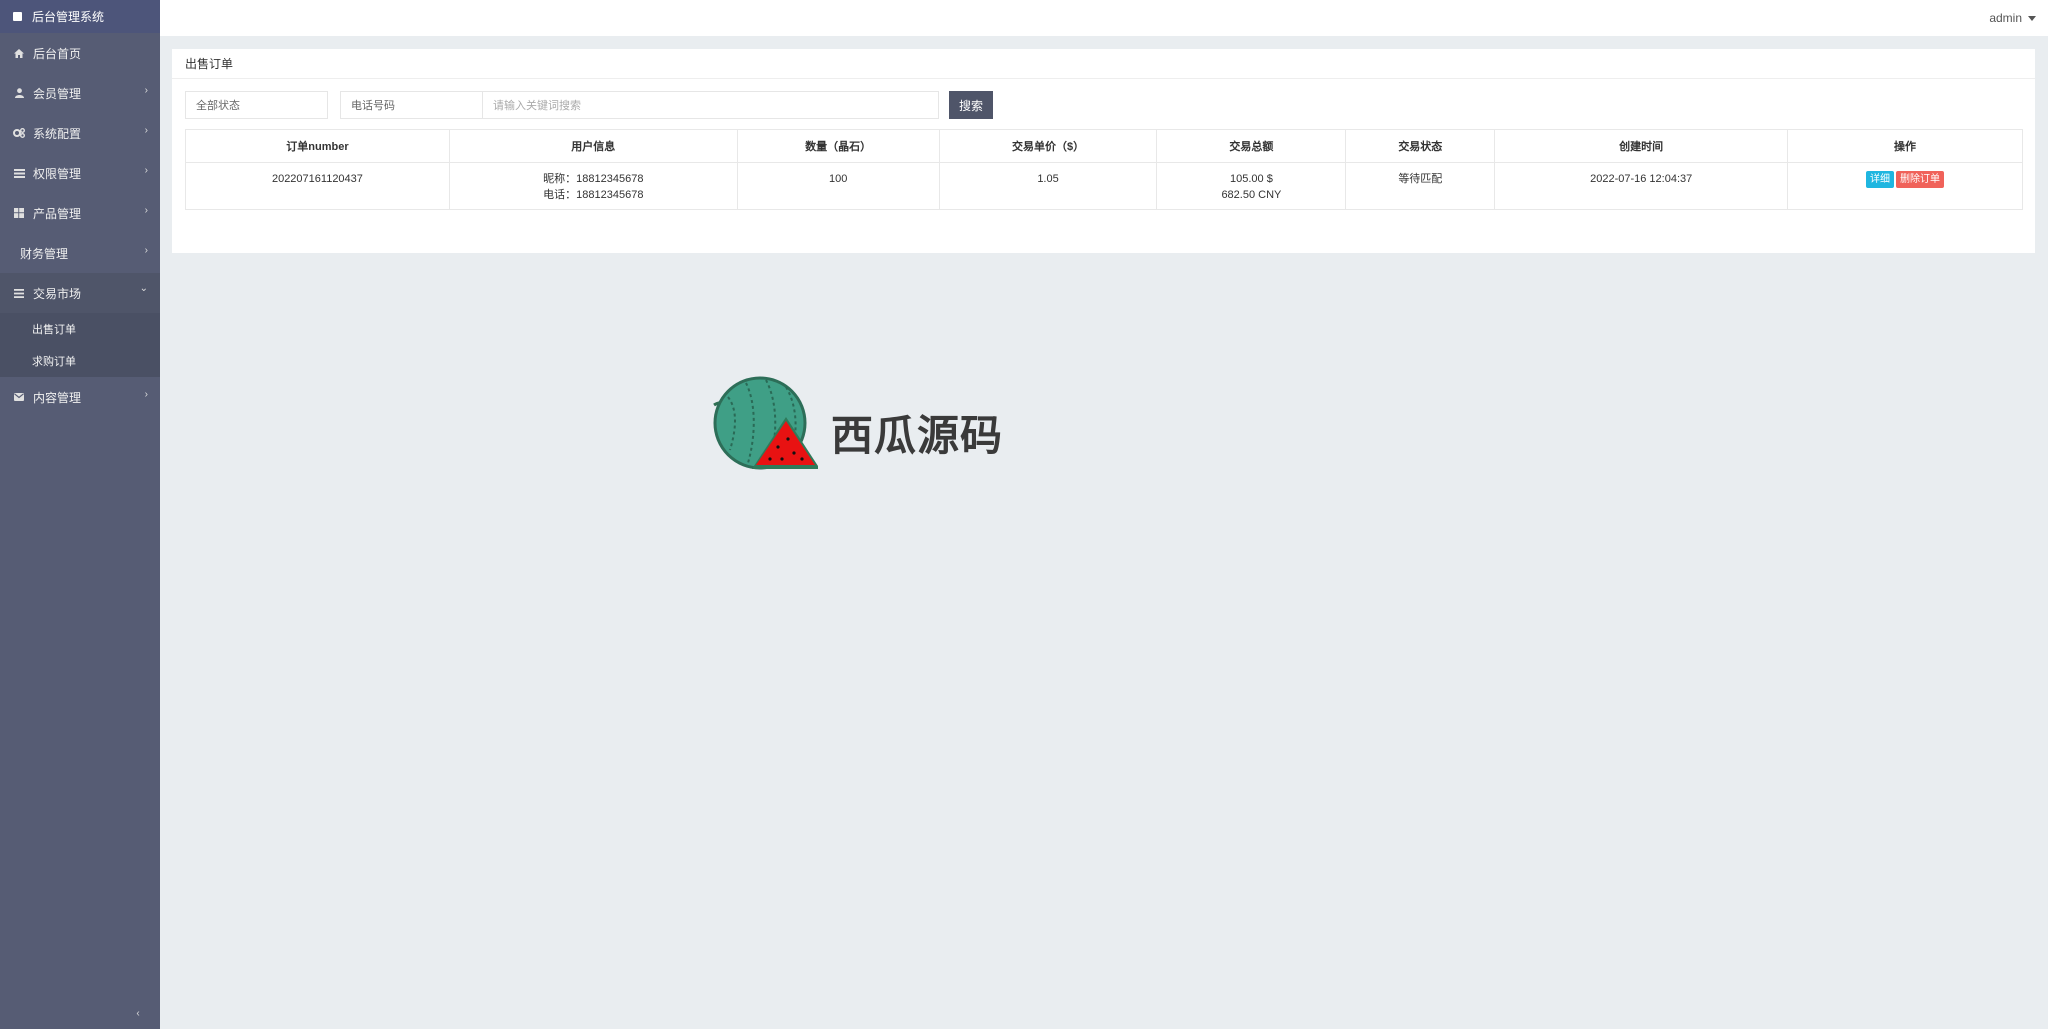 The height and width of the screenshot is (1029, 2048). I want to click on brand-title: 后台管理系统, so click(68, 17).